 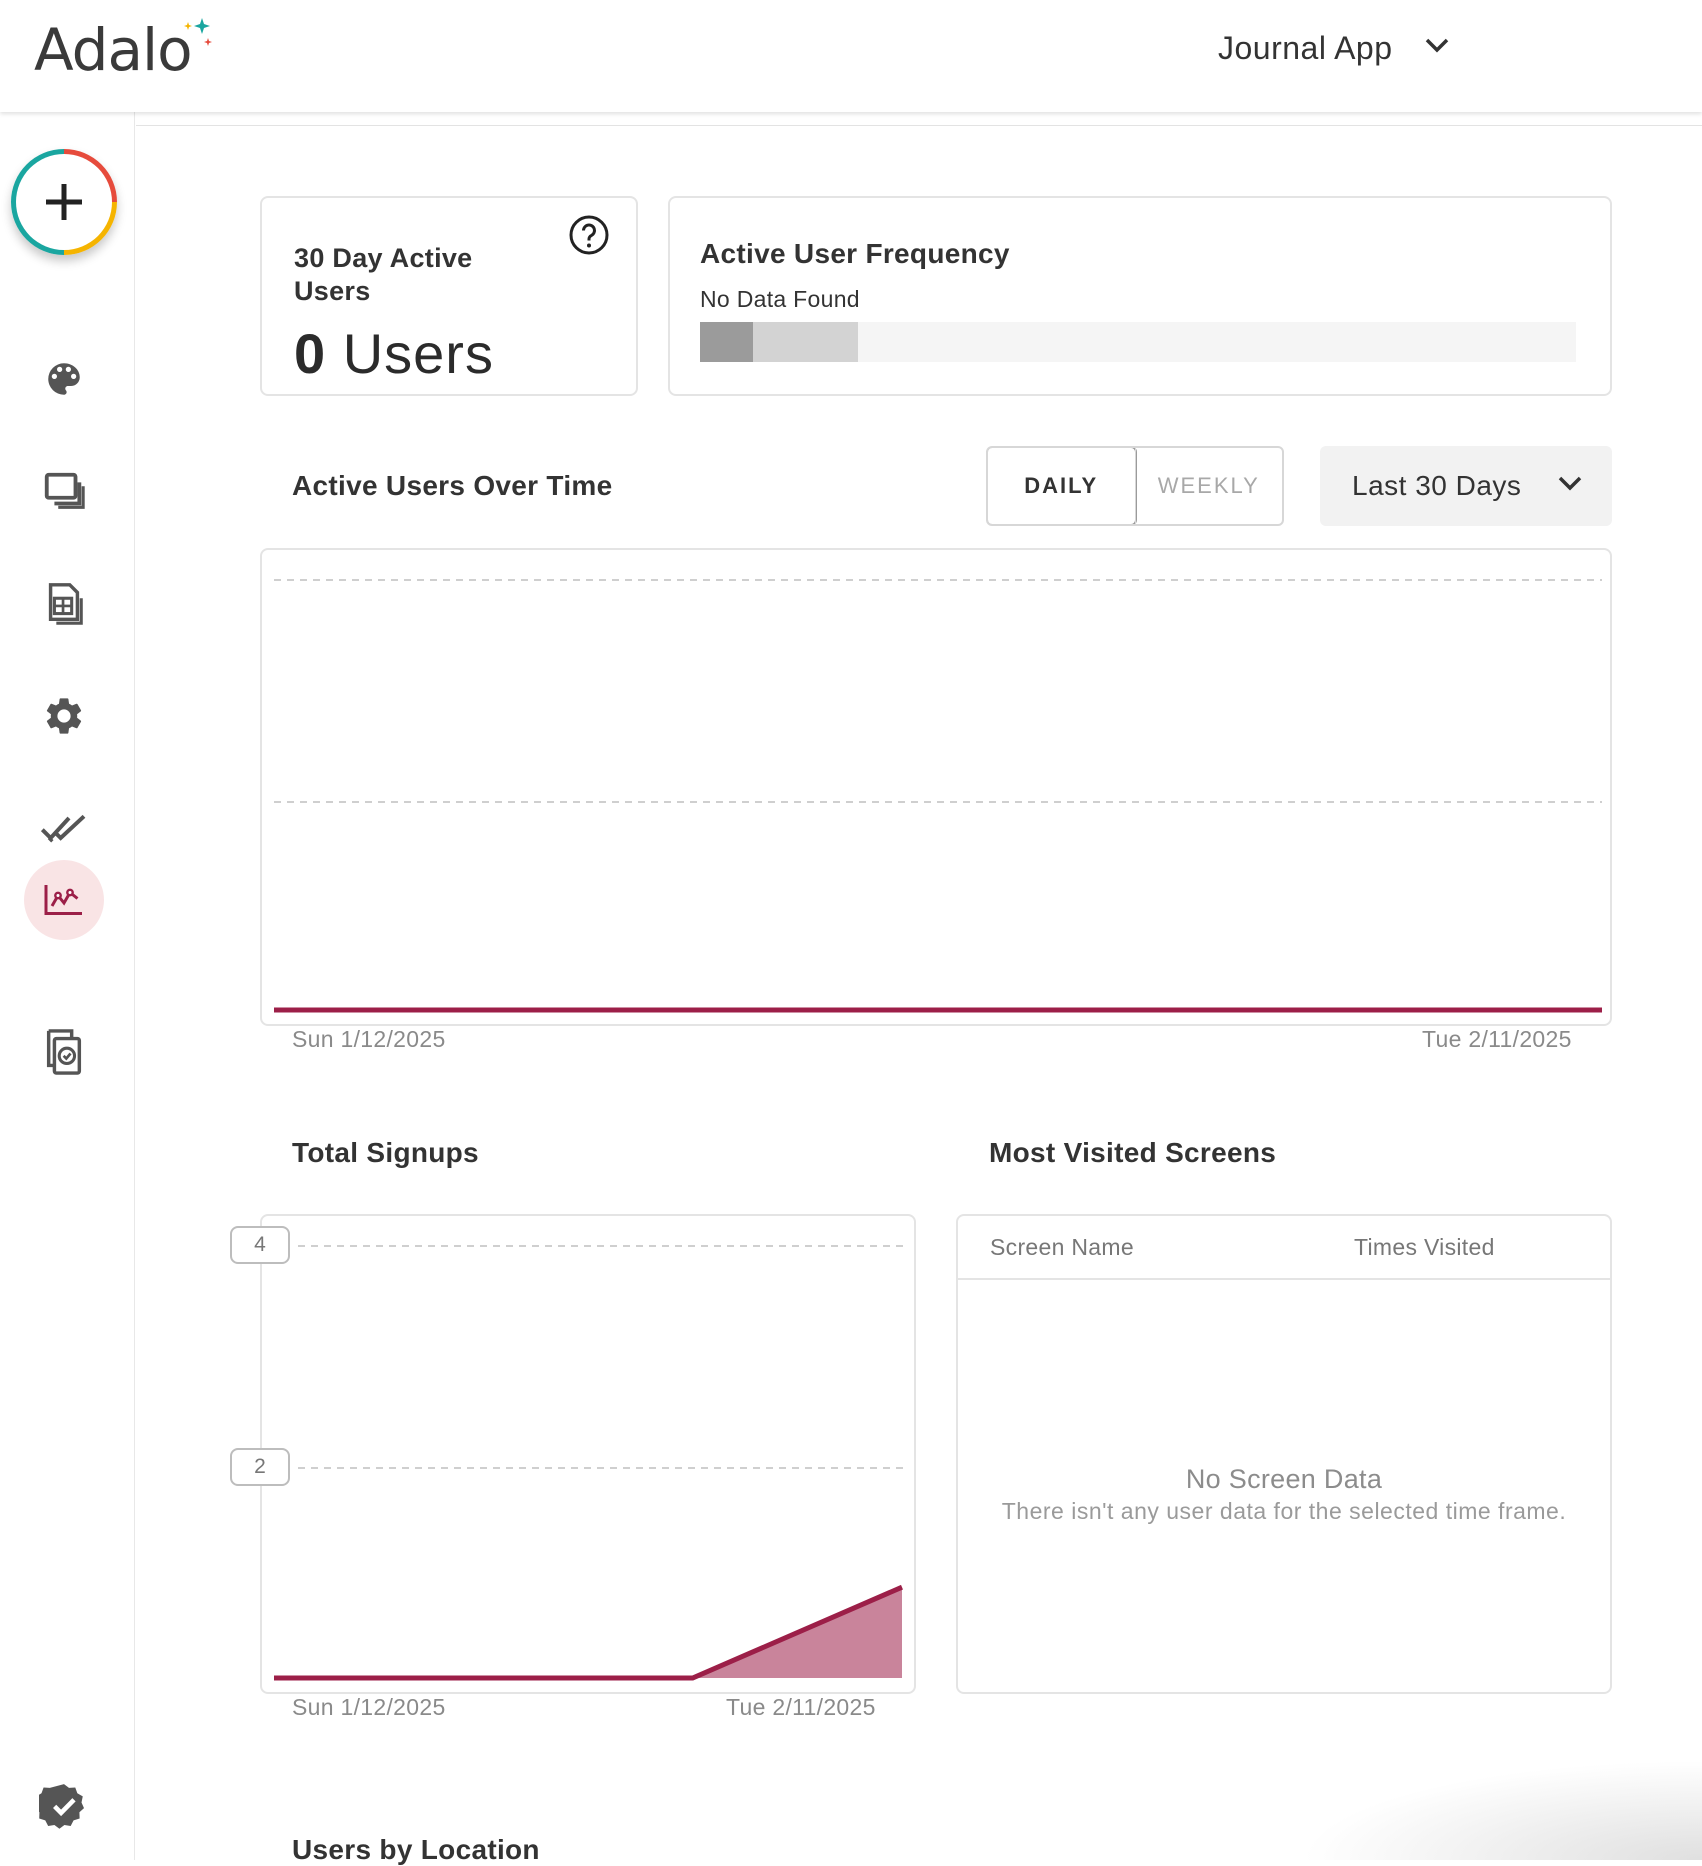 I want to click on y-tick-label: 2, so click(x=260, y=1467).